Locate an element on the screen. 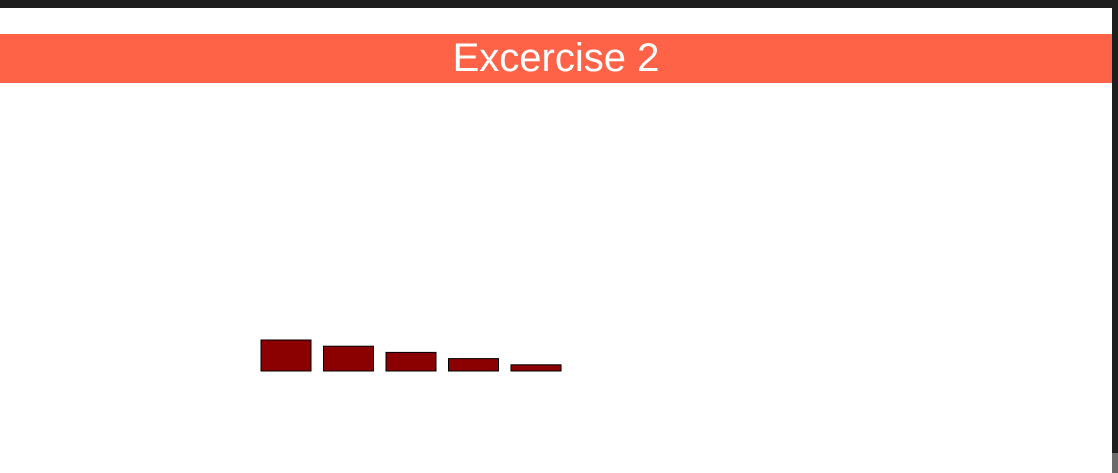  scrollbar-handle is located at coordinates (1115, 463).